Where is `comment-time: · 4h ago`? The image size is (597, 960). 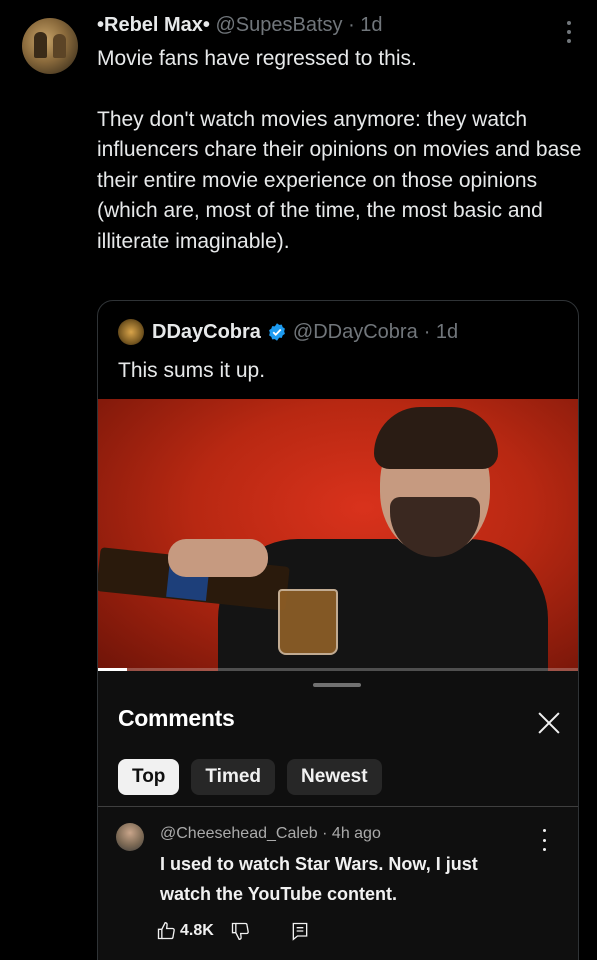
comment-time: · 4h ago is located at coordinates (351, 833).